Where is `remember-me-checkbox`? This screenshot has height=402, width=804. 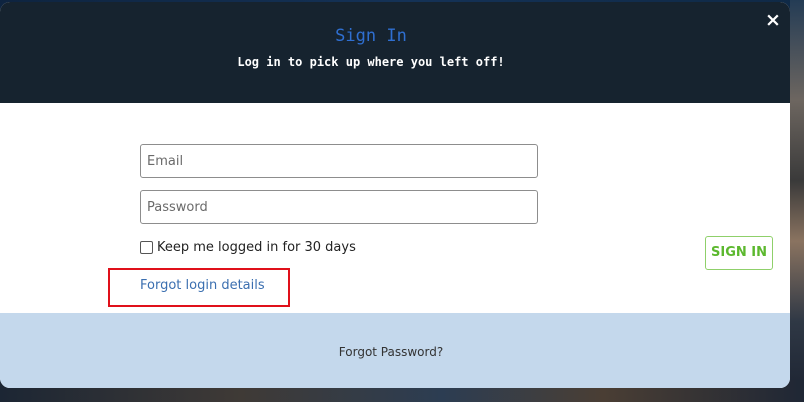
remember-me-checkbox is located at coordinates (146, 247).